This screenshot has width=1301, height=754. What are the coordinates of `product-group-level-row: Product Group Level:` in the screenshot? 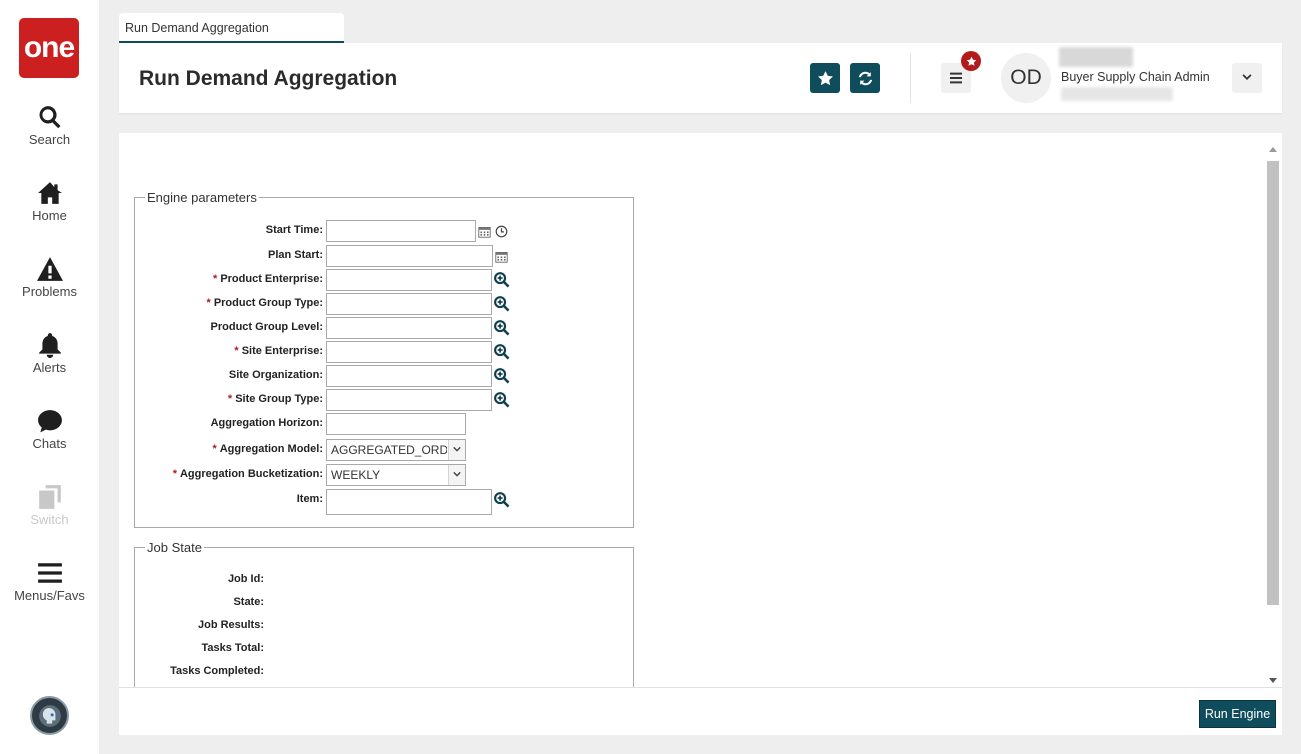 It's located at (384, 328).